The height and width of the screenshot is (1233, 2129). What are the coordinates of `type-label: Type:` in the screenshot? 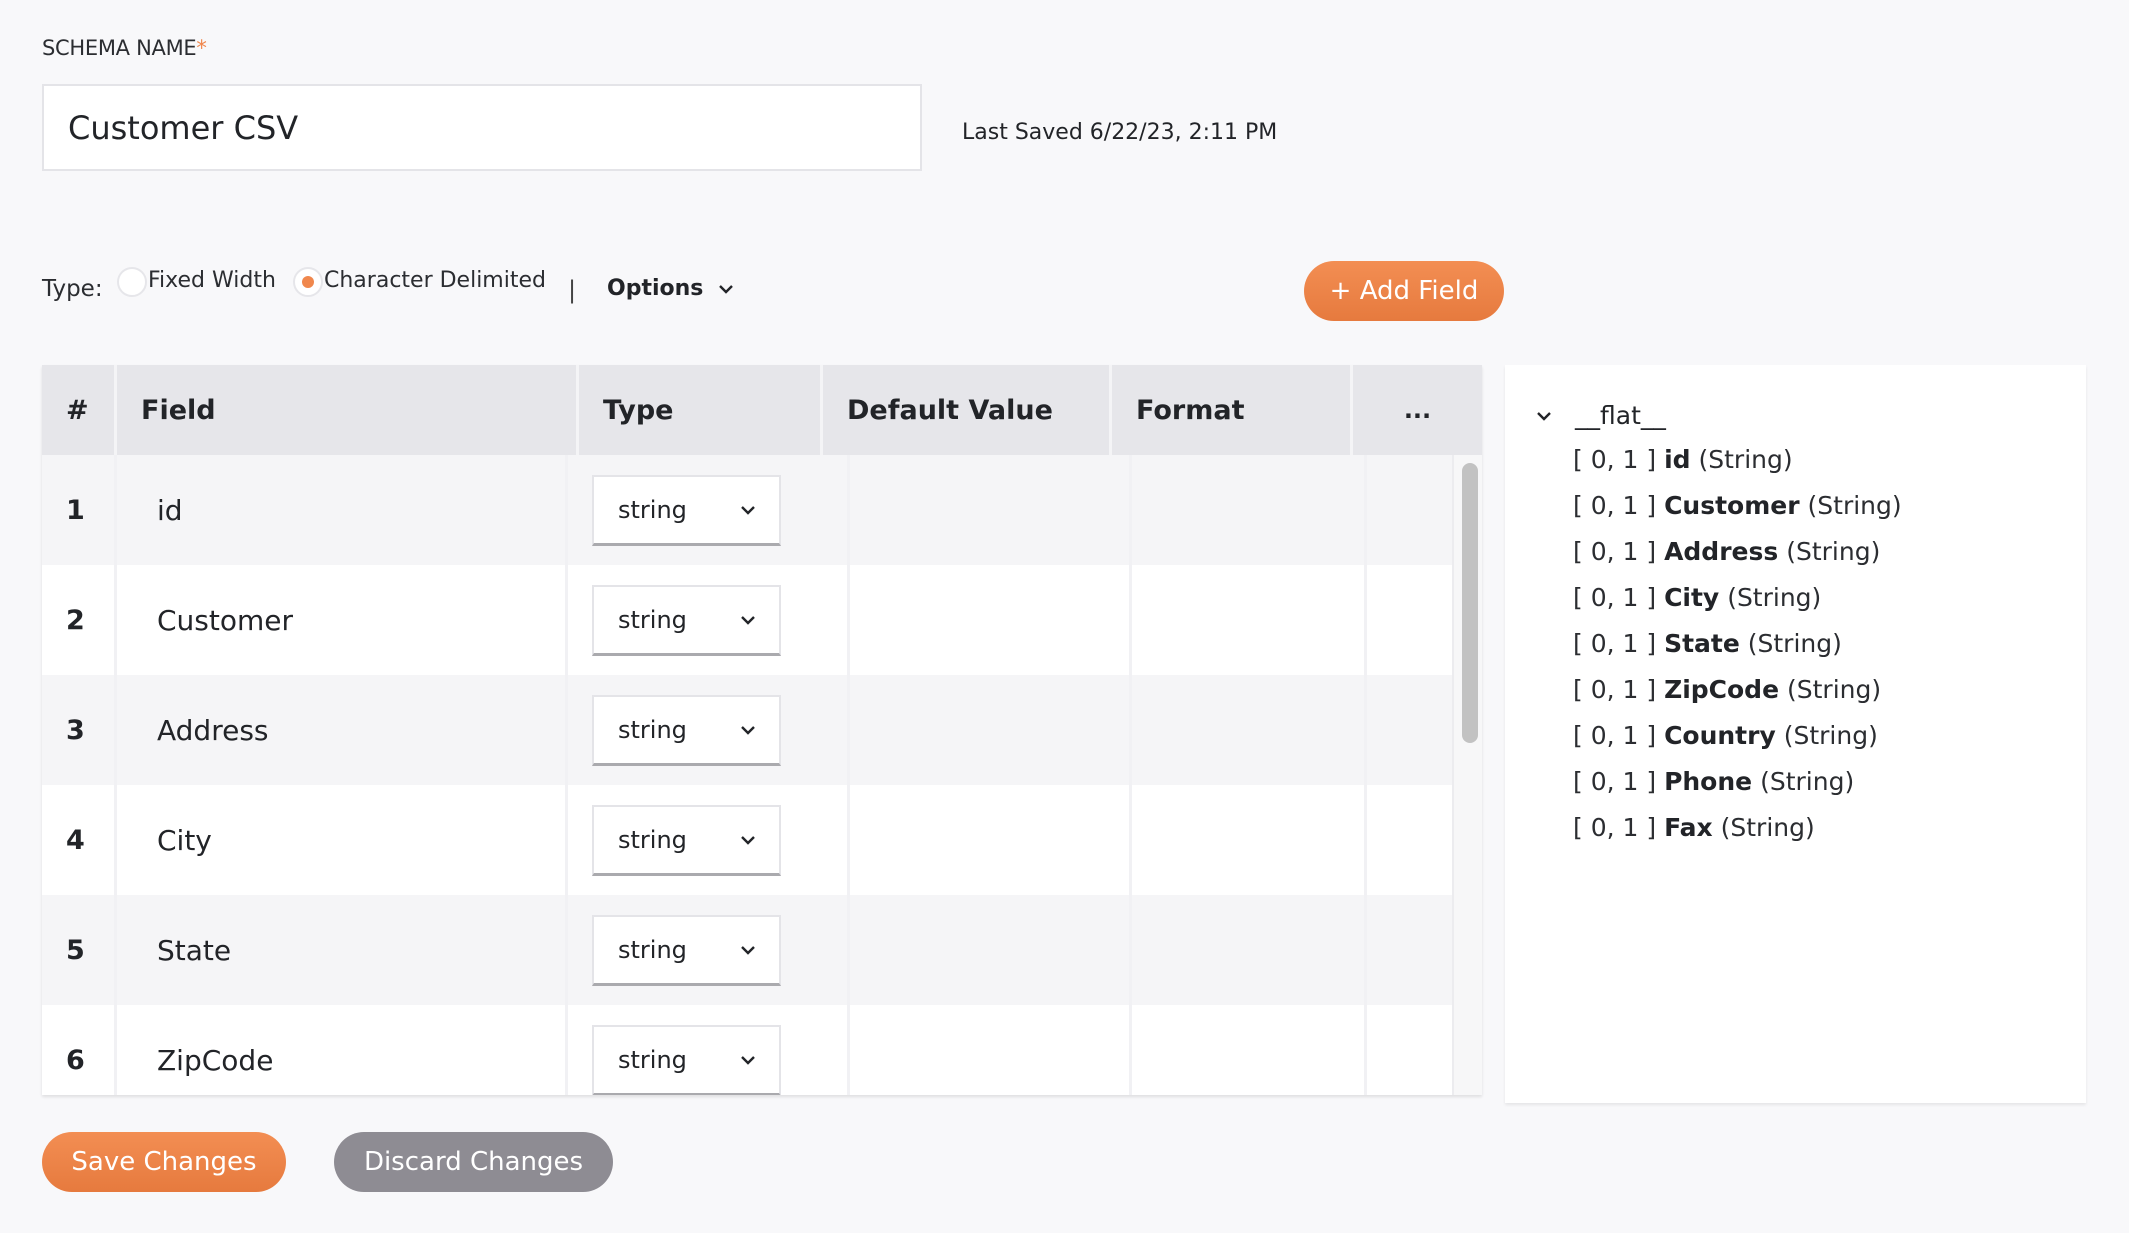 It's located at (72, 289).